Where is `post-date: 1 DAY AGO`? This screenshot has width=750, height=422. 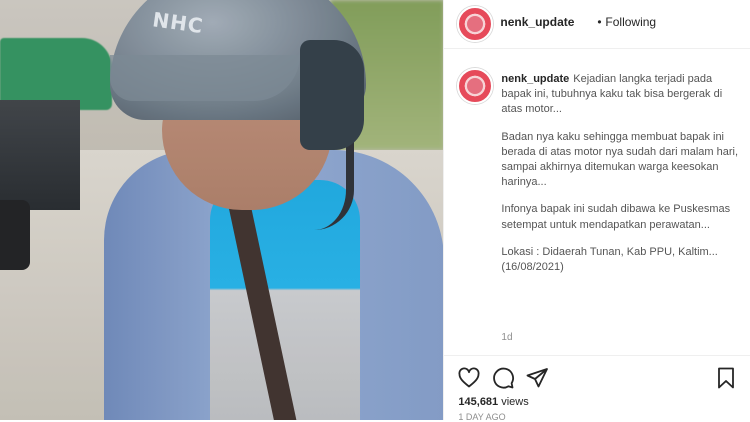
post-date: 1 DAY AGO is located at coordinates (482, 417).